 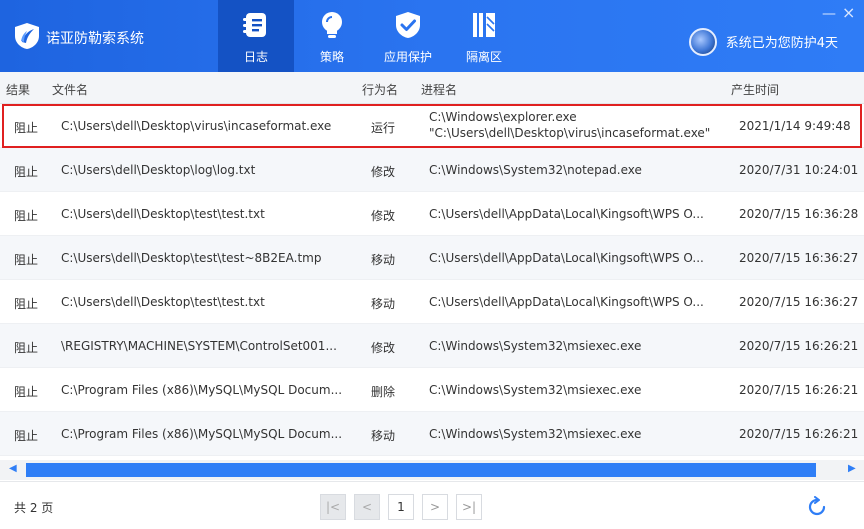 I want to click on app-title: 诺亚防勒索系统, so click(x=95, y=39).